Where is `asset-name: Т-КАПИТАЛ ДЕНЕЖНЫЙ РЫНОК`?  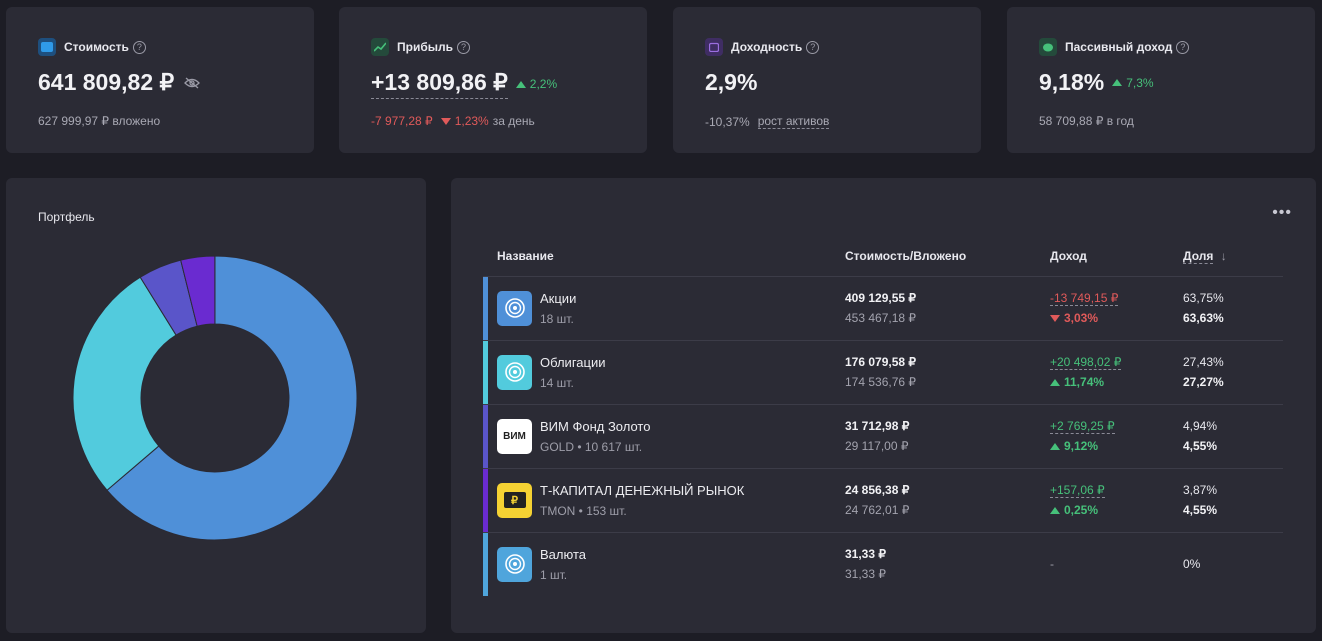
asset-name: Т-КАПИТАЛ ДЕНЕЖНЫЙ РЫНОК is located at coordinates (642, 490).